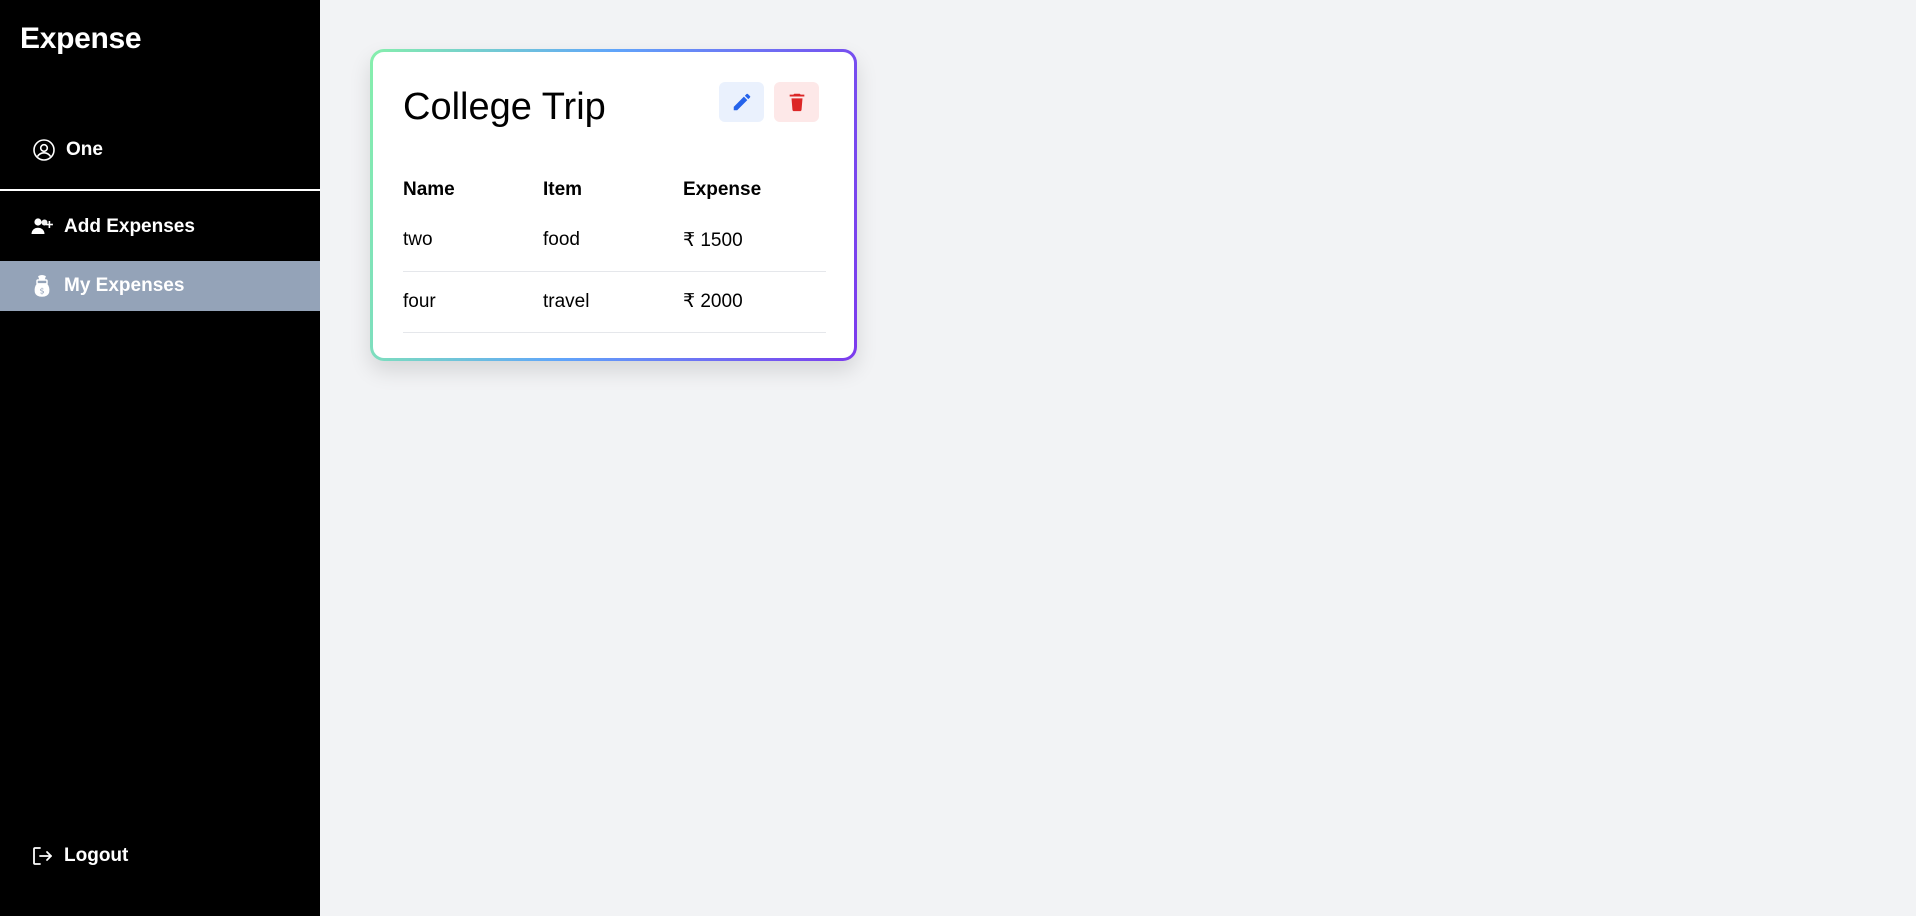 This screenshot has width=1916, height=916. Describe the element at coordinates (129, 226) in the screenshot. I see `sidebar-item-label: Add Expenses` at that location.